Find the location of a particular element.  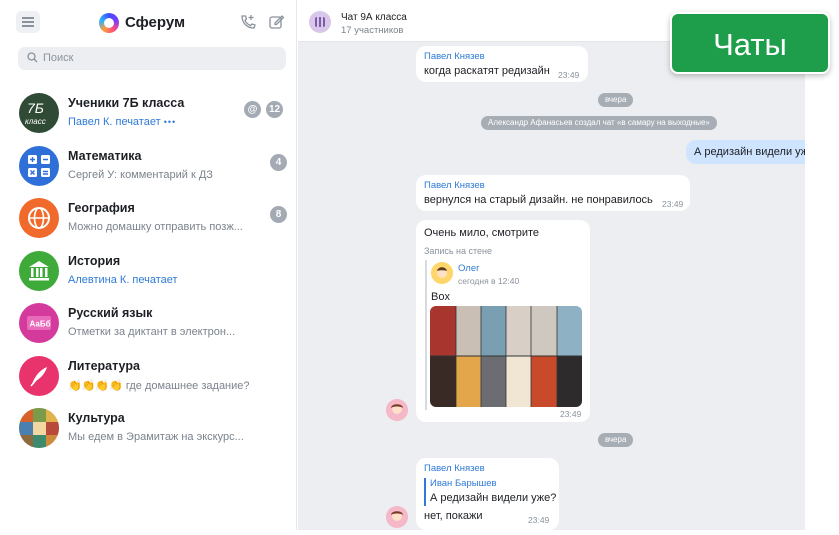

chat-avatar: АаБб is located at coordinates (39, 323).